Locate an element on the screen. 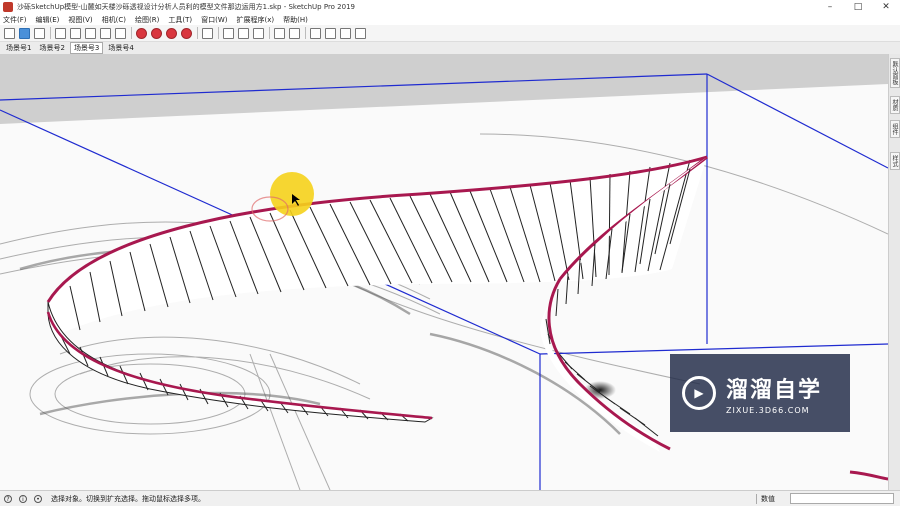 The height and width of the screenshot is (506, 900). line-tool-icon is located at coordinates (60, 33).